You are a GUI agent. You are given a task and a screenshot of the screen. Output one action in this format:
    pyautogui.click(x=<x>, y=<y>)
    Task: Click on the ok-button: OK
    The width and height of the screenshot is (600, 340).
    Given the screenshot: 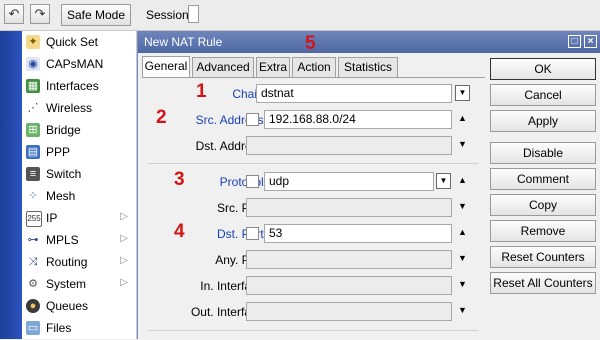 What is the action you would take?
    pyautogui.click(x=543, y=69)
    